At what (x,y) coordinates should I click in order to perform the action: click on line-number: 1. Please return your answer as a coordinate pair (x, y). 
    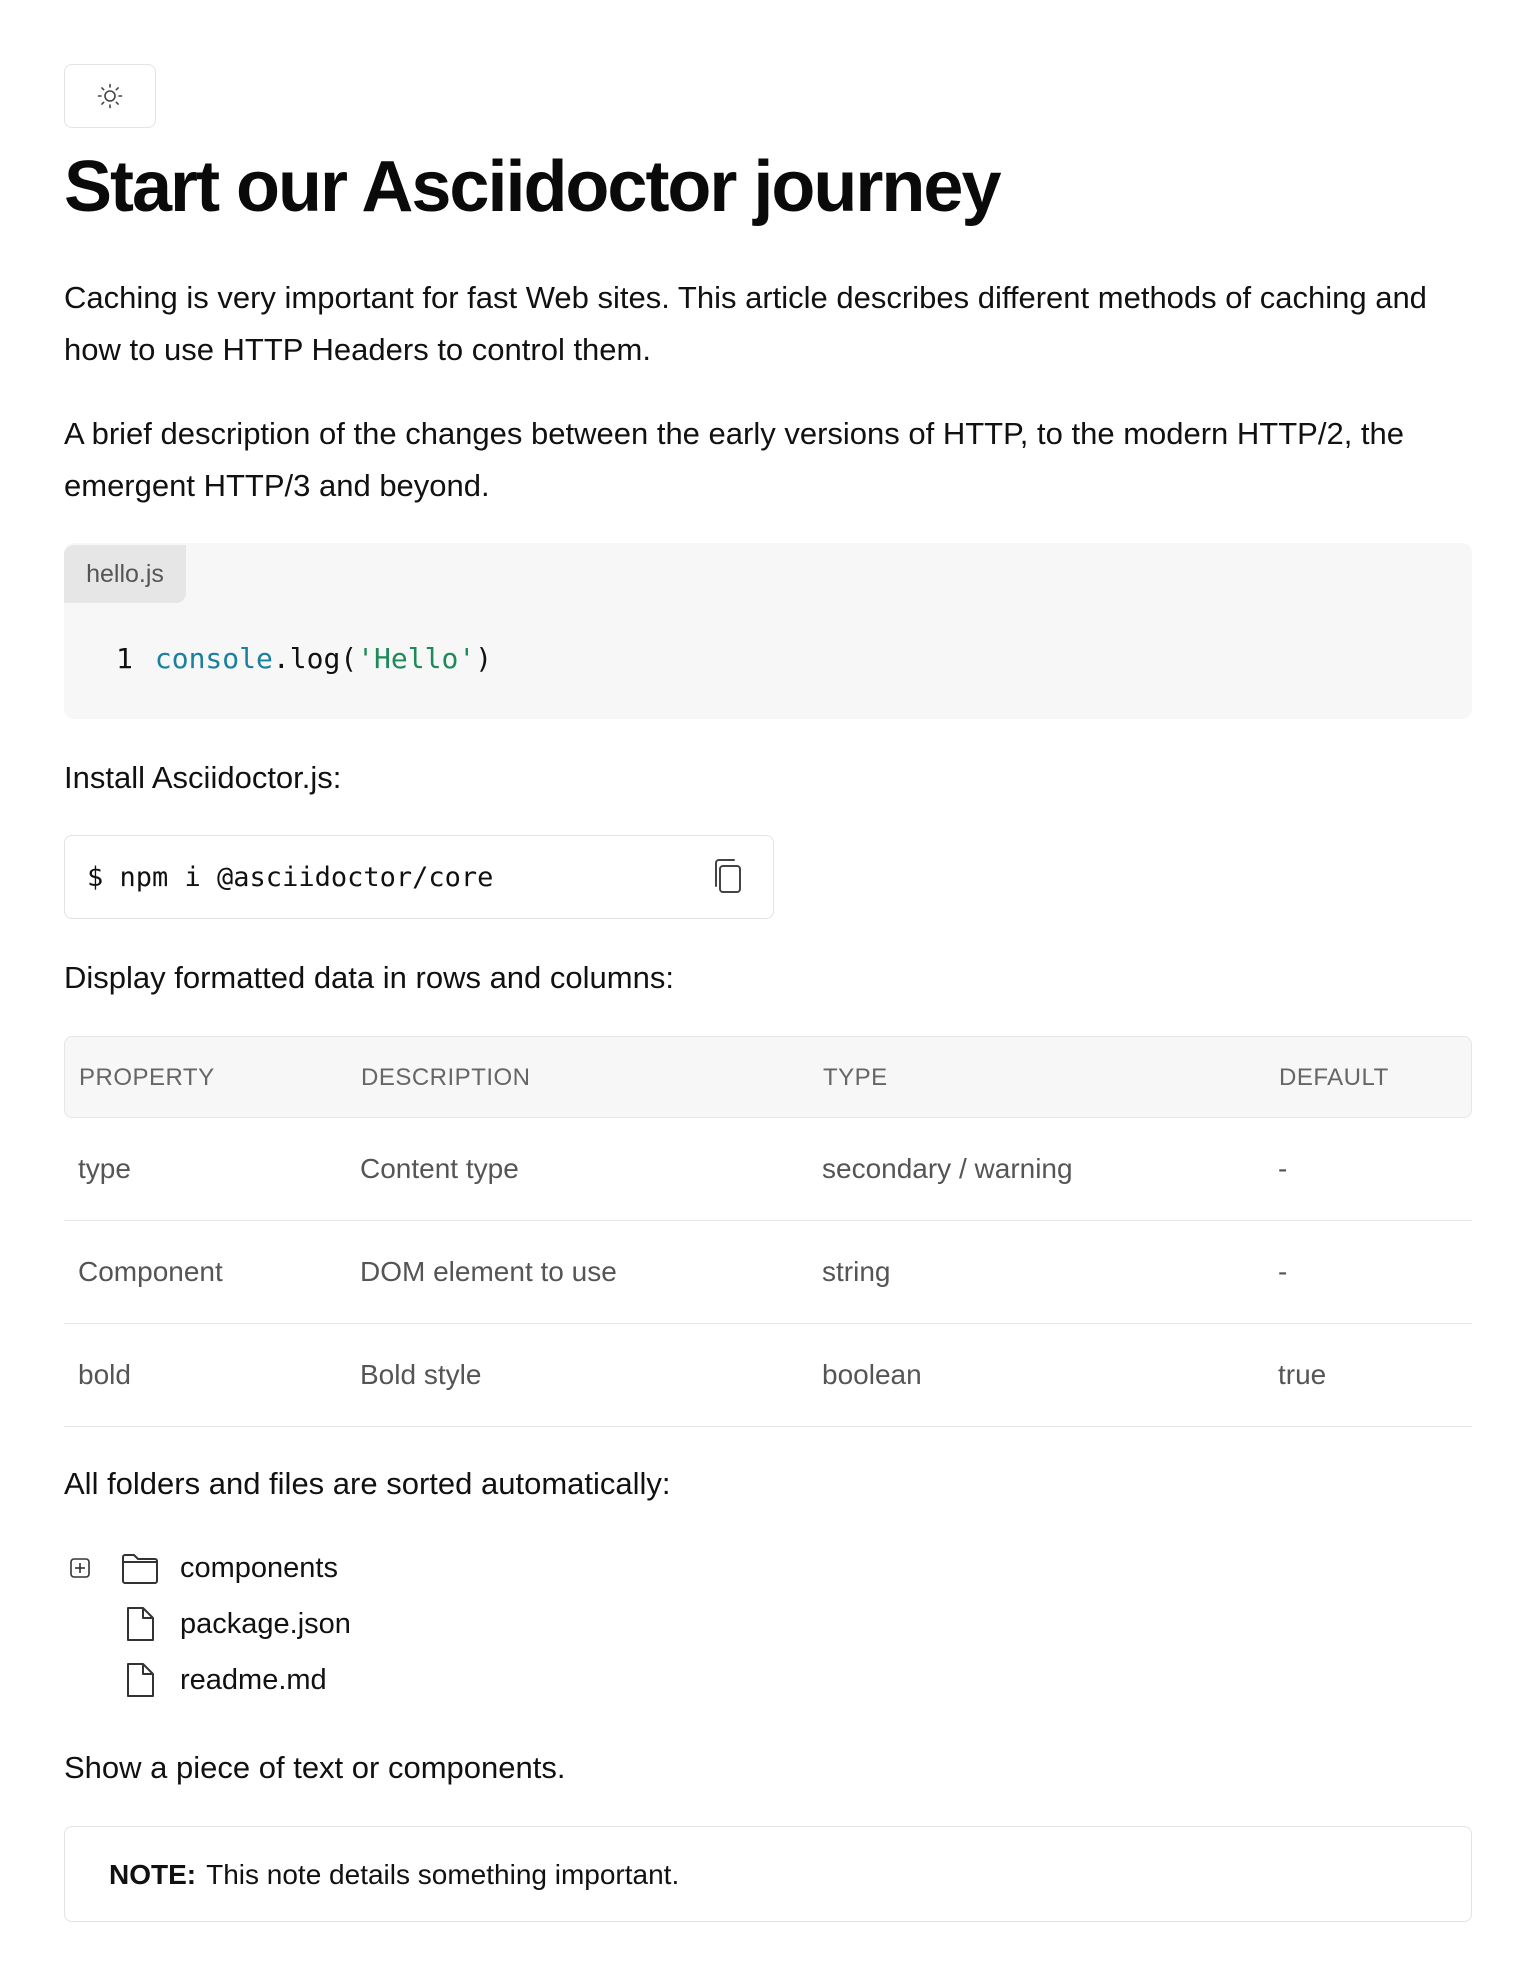
    Looking at the image, I should click on (124, 658).